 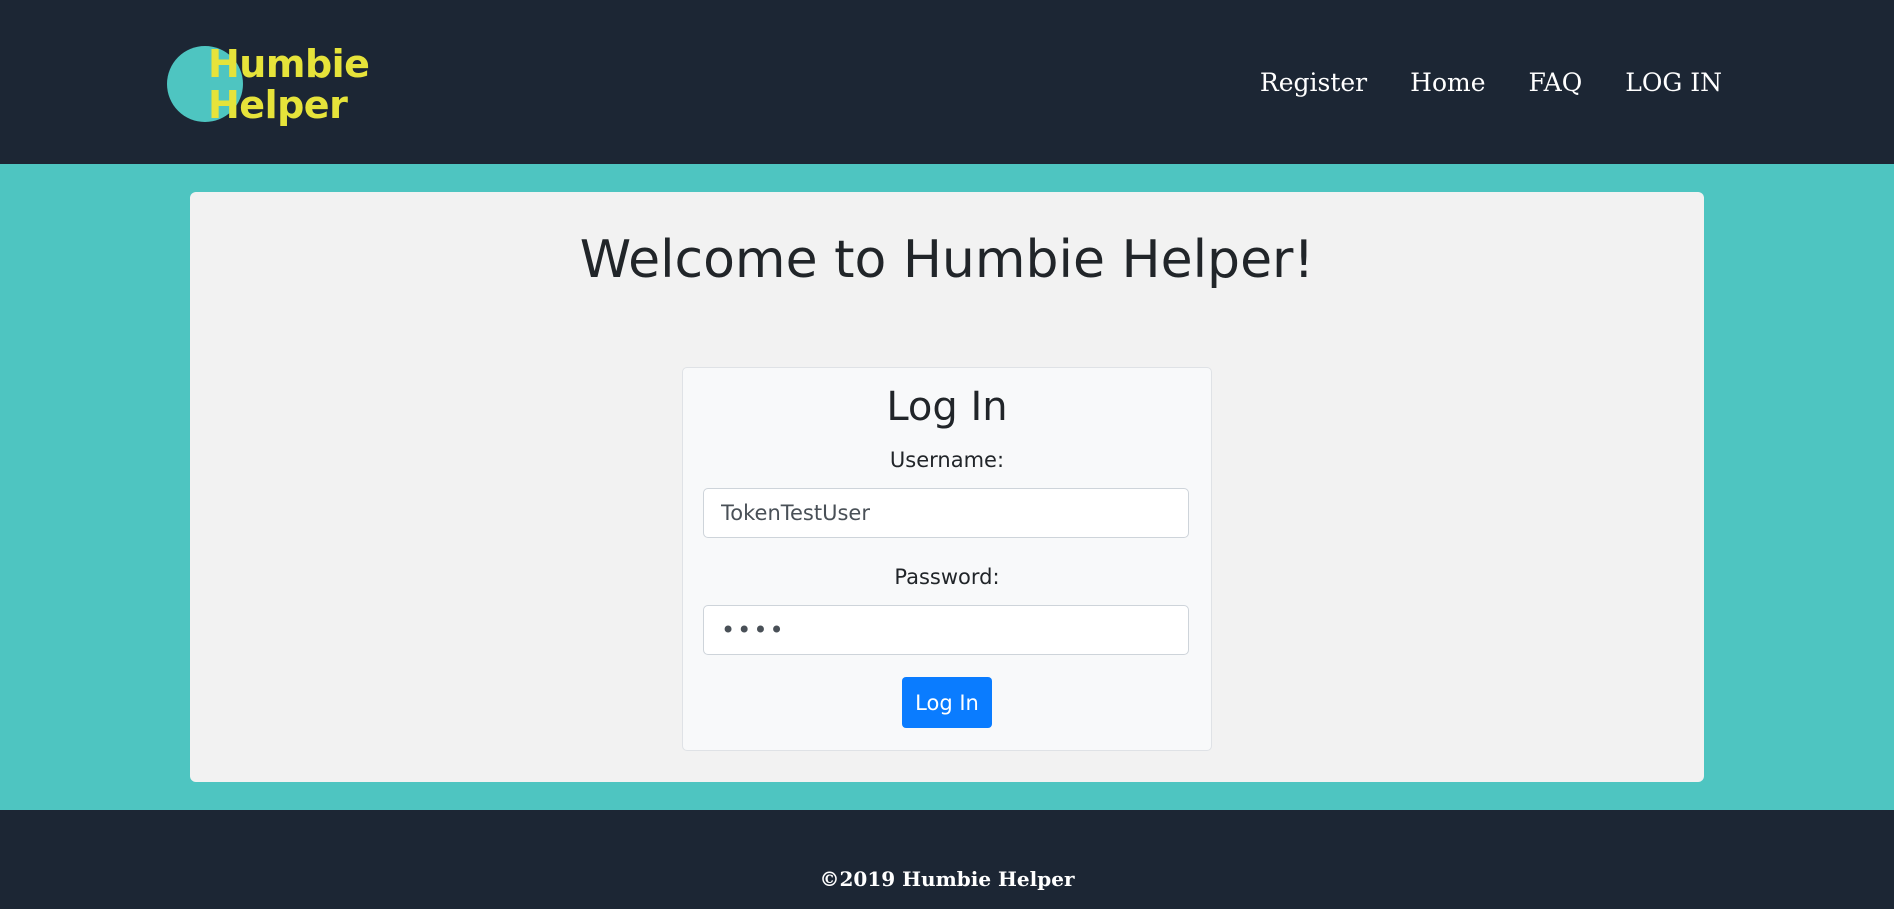 I want to click on password-input, so click(x=946, y=630).